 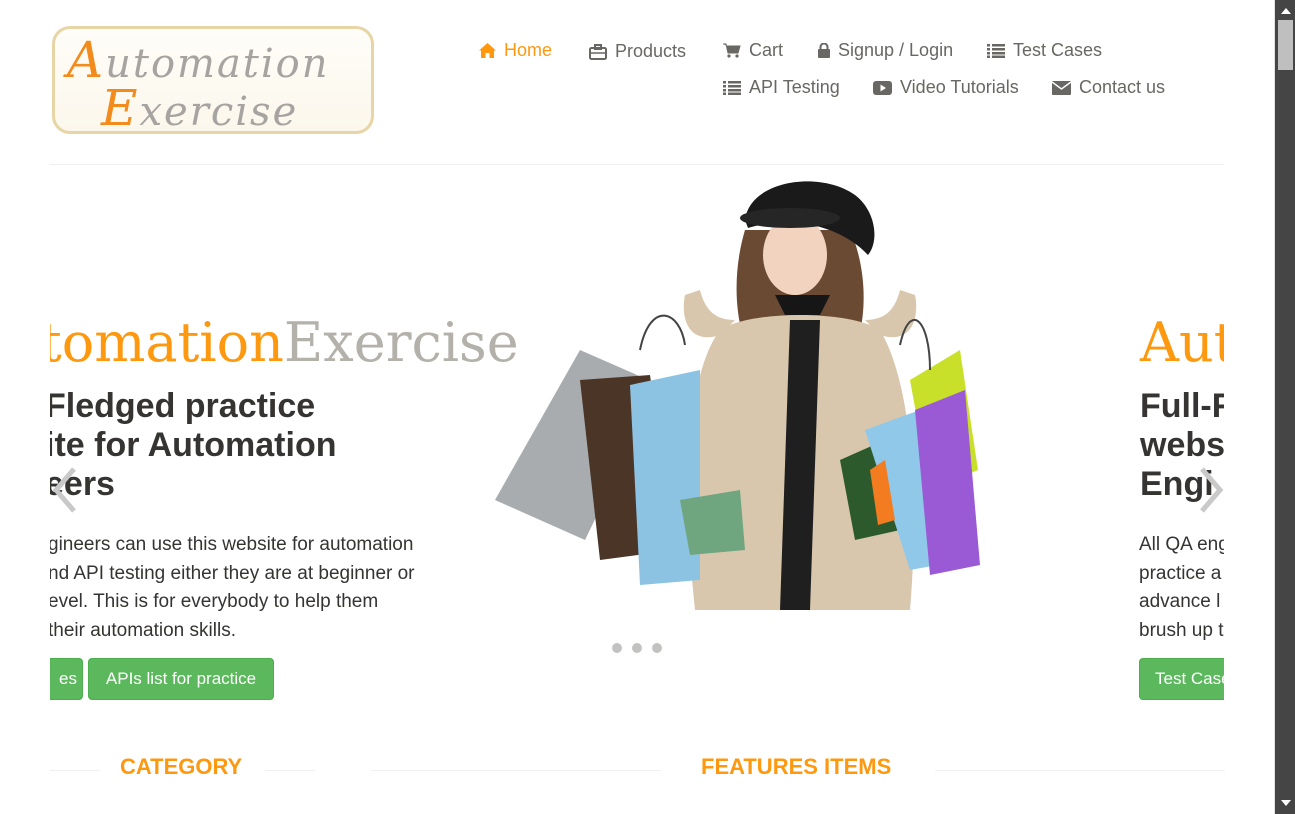 What do you see at coordinates (181, 766) in the screenshot?
I see `category-heading: CATEGORY` at bounding box center [181, 766].